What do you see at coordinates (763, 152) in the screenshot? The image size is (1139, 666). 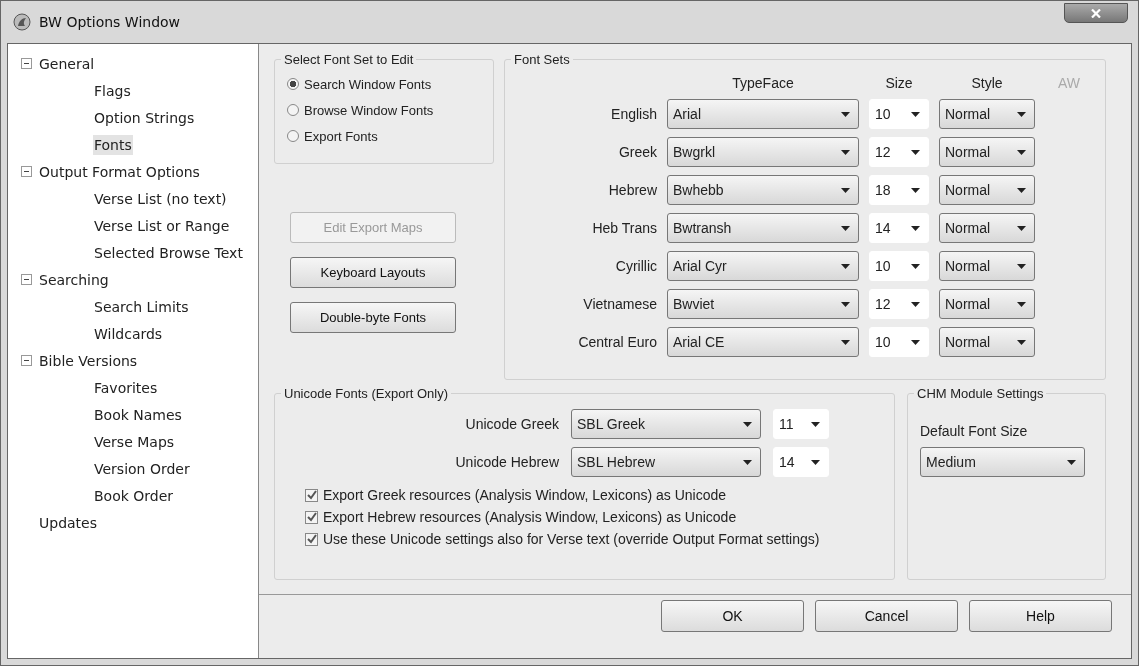 I see `typeface-dropdown: Bwgrkl` at bounding box center [763, 152].